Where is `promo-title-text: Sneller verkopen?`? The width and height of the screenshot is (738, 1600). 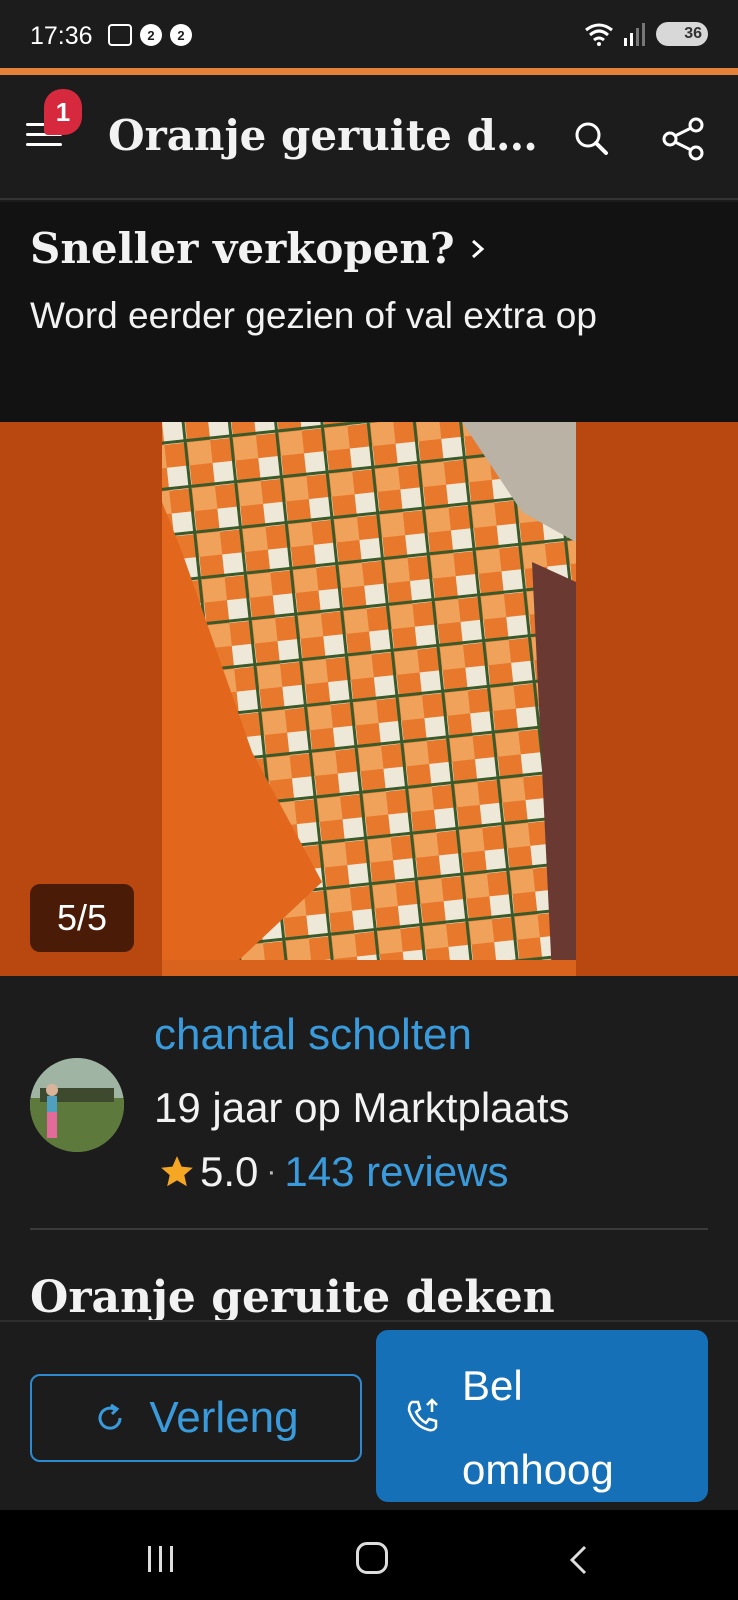
promo-title-text: Sneller verkopen? is located at coordinates (242, 248).